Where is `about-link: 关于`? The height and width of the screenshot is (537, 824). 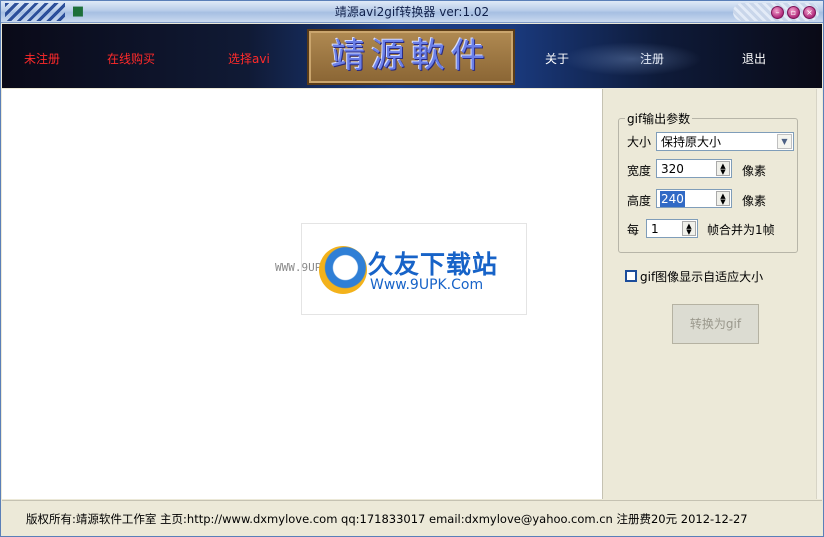
about-link: 关于 is located at coordinates (557, 59).